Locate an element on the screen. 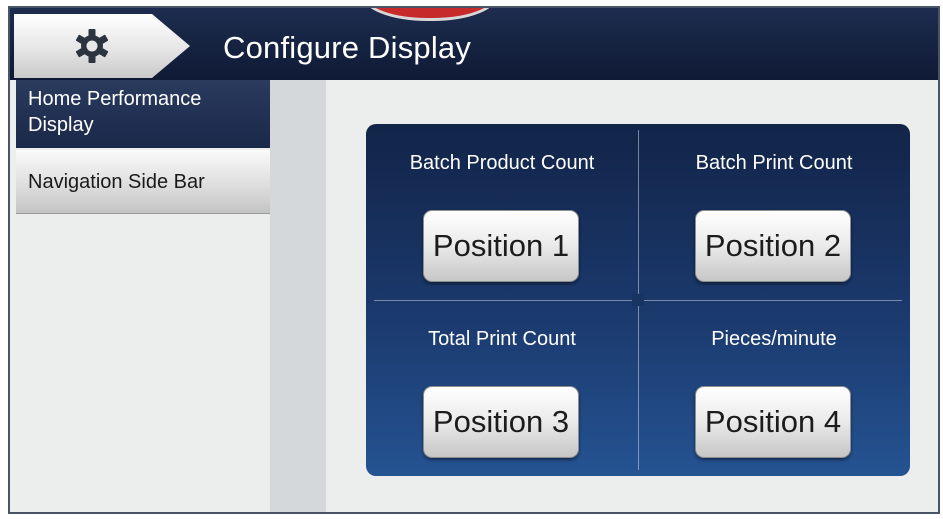 The image size is (943, 519). sidebar-item-navigation-side-bar: Navigation Side Bar is located at coordinates (143, 182).